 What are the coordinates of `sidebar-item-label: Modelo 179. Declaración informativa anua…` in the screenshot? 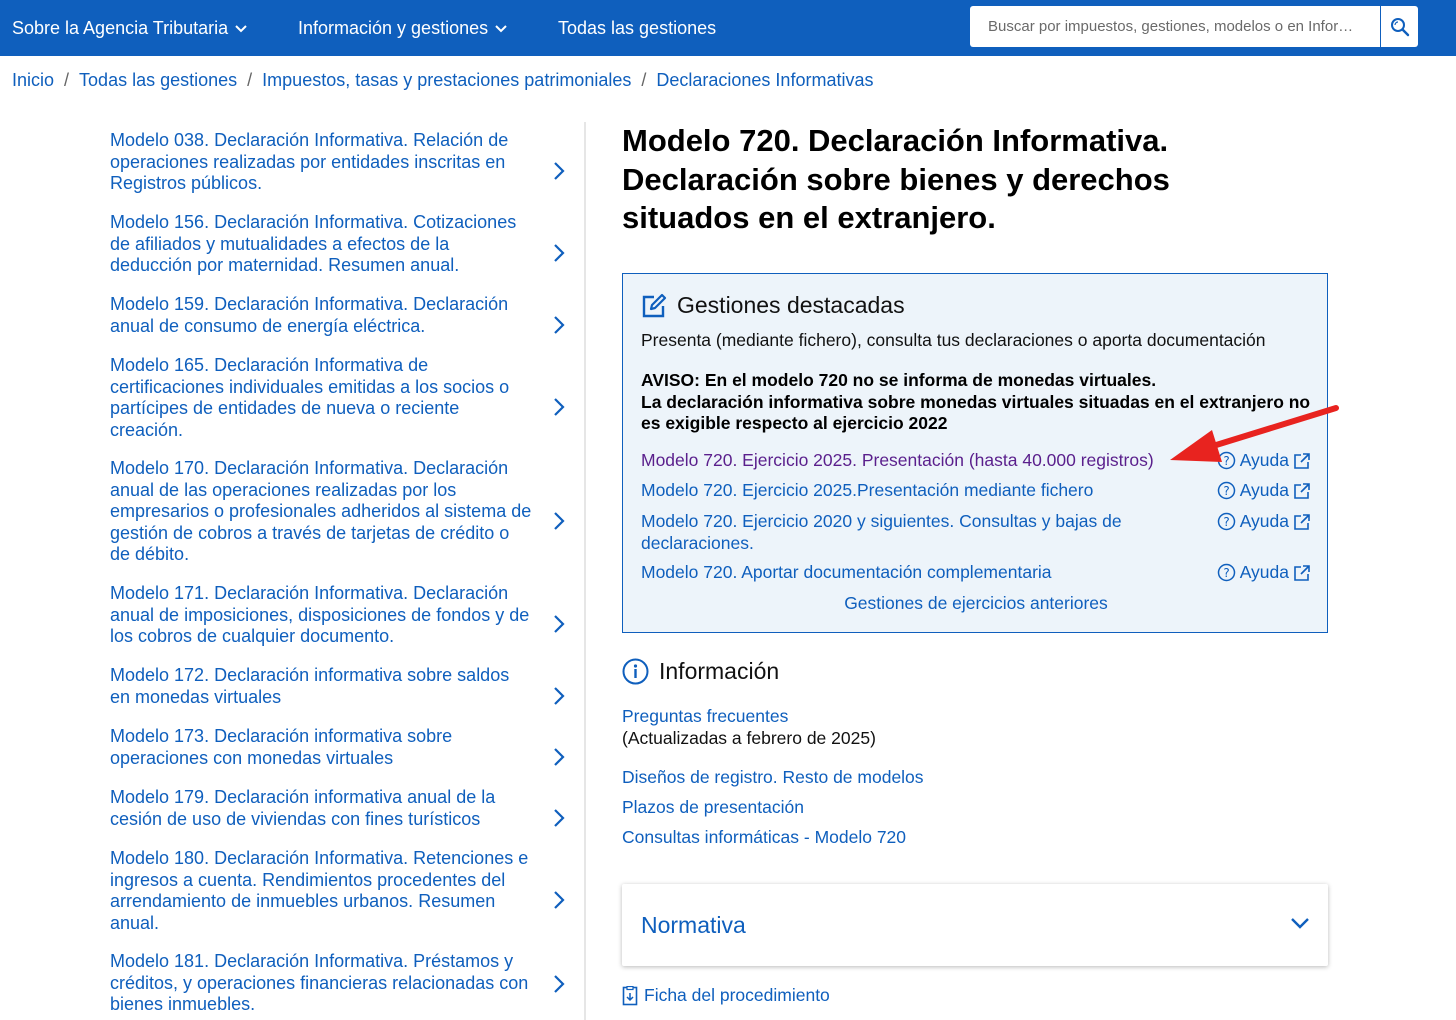 It's located at (303, 808).